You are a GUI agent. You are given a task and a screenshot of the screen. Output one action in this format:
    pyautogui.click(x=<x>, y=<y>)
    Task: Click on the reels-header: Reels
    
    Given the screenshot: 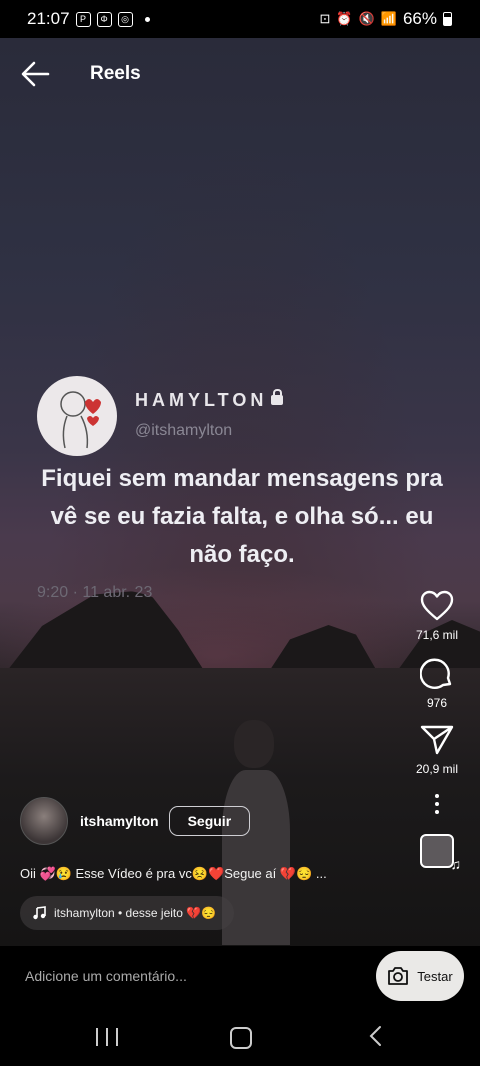 What is the action you would take?
    pyautogui.click(x=80, y=74)
    